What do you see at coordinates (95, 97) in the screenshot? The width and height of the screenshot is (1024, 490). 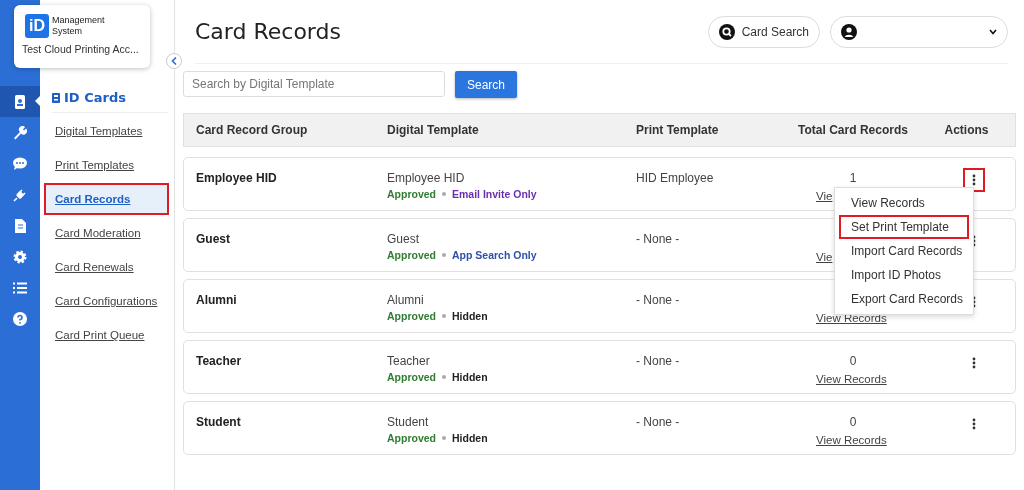 I see `sidebar-heading: ID Cards` at bounding box center [95, 97].